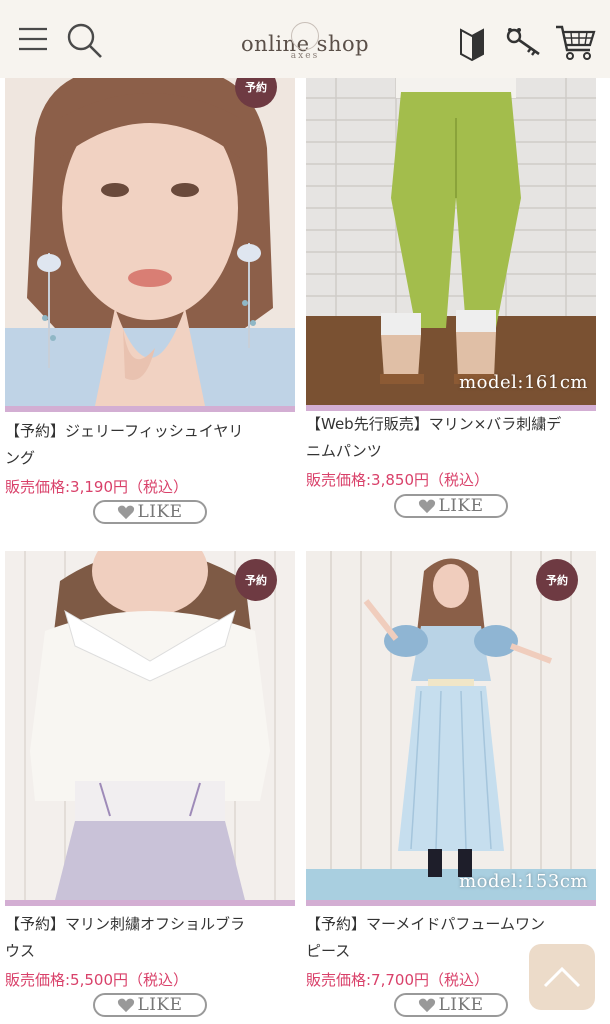 This screenshot has width=610, height=1024. Describe the element at coordinates (523, 382) in the screenshot. I see `model-height: model:161cm` at that location.